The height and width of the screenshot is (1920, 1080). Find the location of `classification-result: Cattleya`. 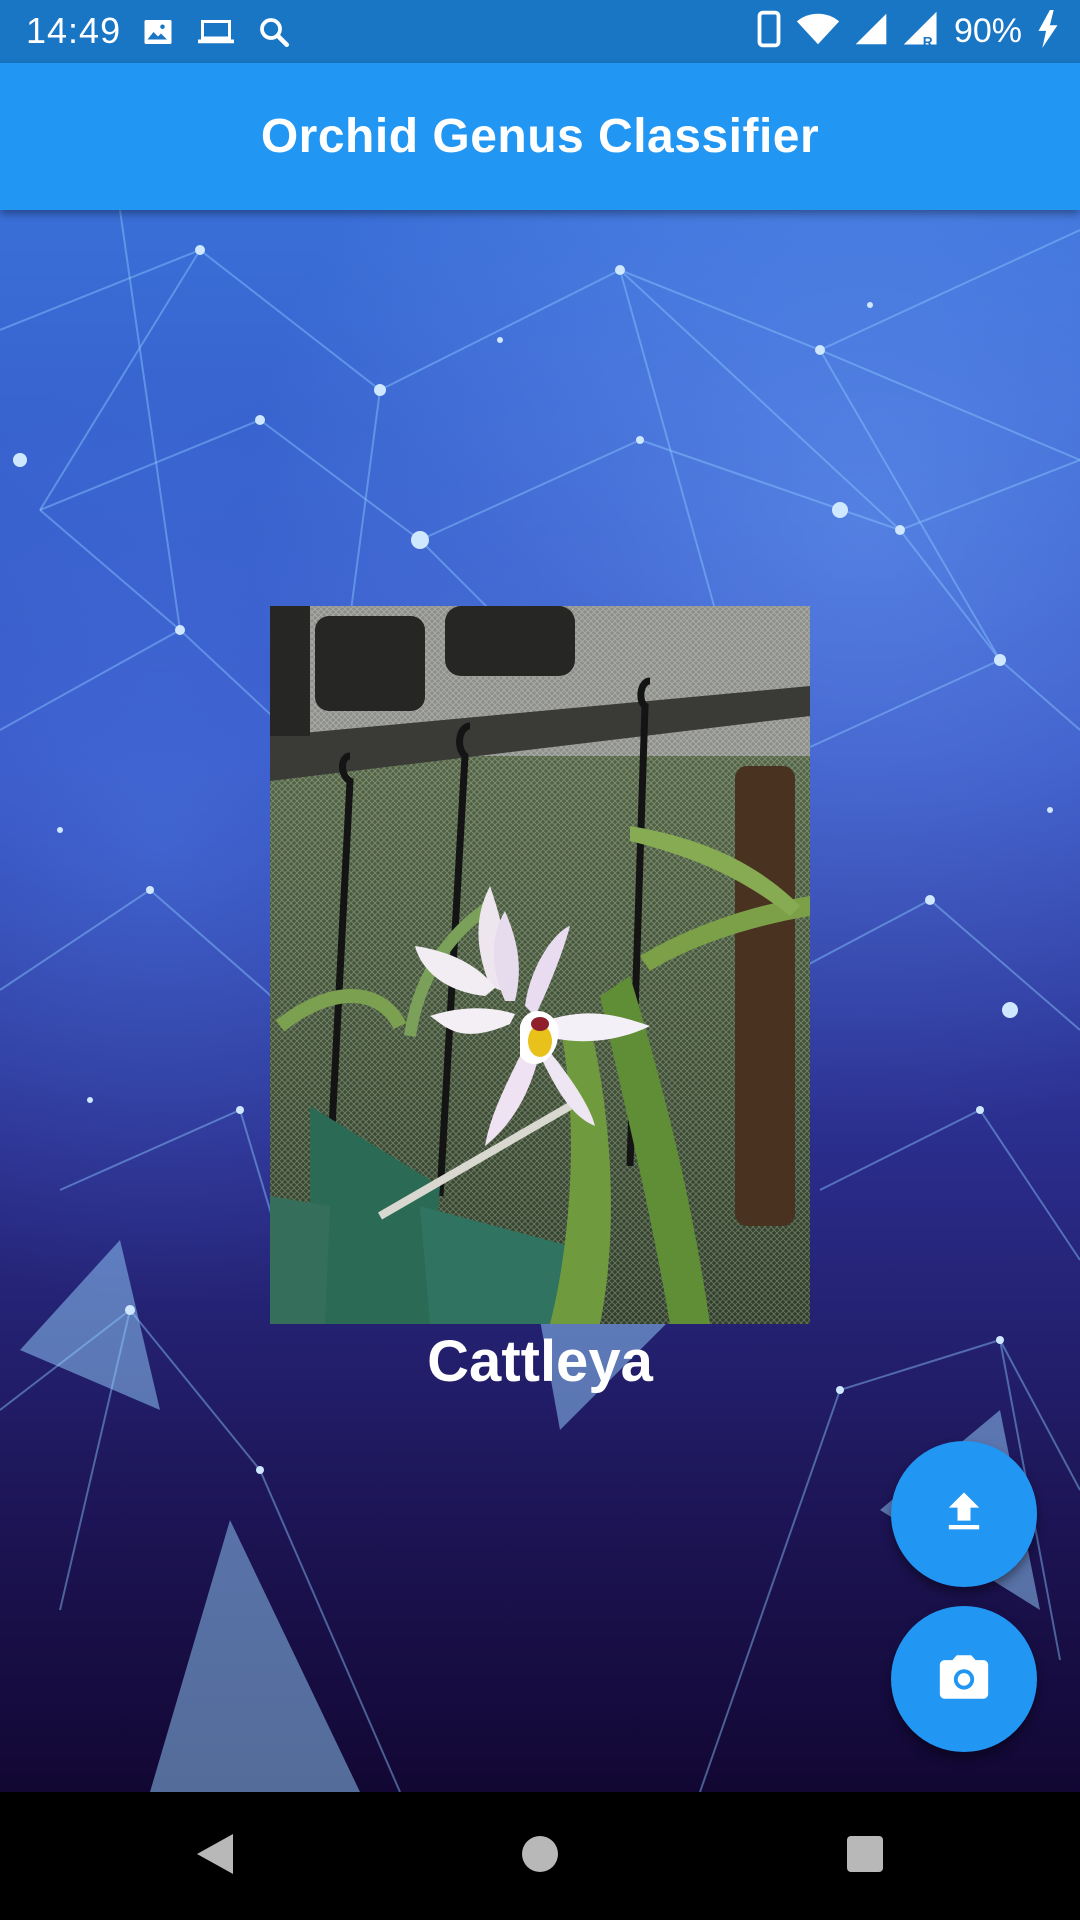

classification-result: Cattleya is located at coordinates (540, 1361).